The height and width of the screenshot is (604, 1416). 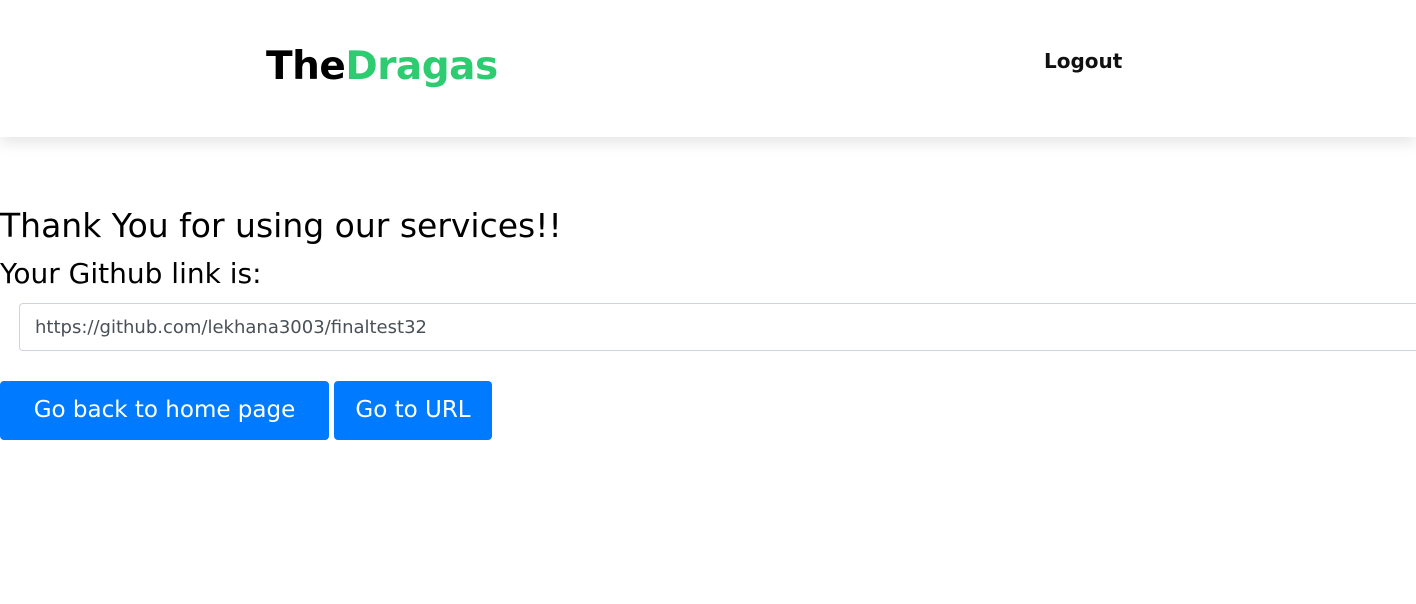 What do you see at coordinates (1083, 61) in the screenshot?
I see `logout-link: Logout` at bounding box center [1083, 61].